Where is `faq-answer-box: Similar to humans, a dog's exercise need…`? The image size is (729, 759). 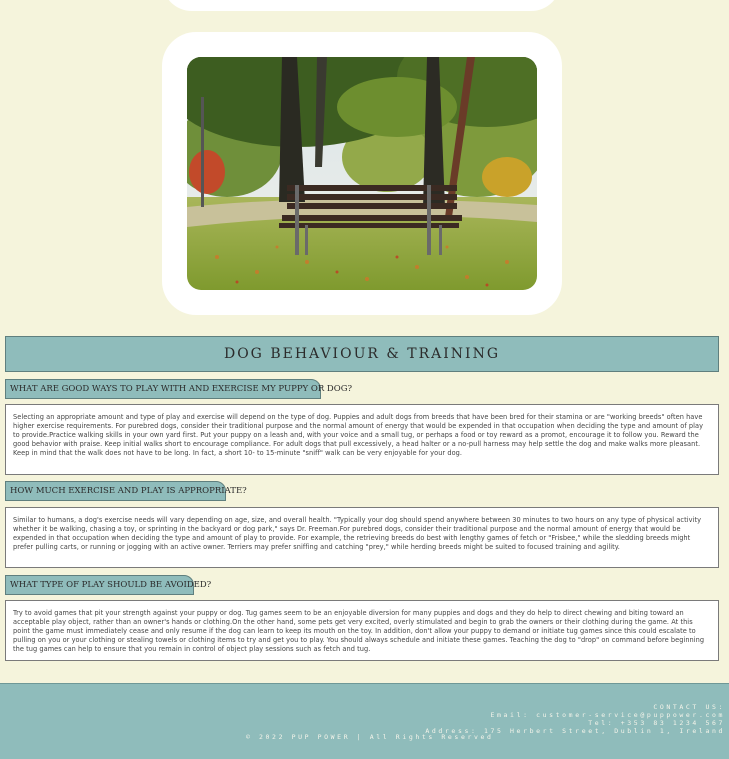
faq-answer-box: Similar to humans, a dog's exercise need… is located at coordinates (362, 537).